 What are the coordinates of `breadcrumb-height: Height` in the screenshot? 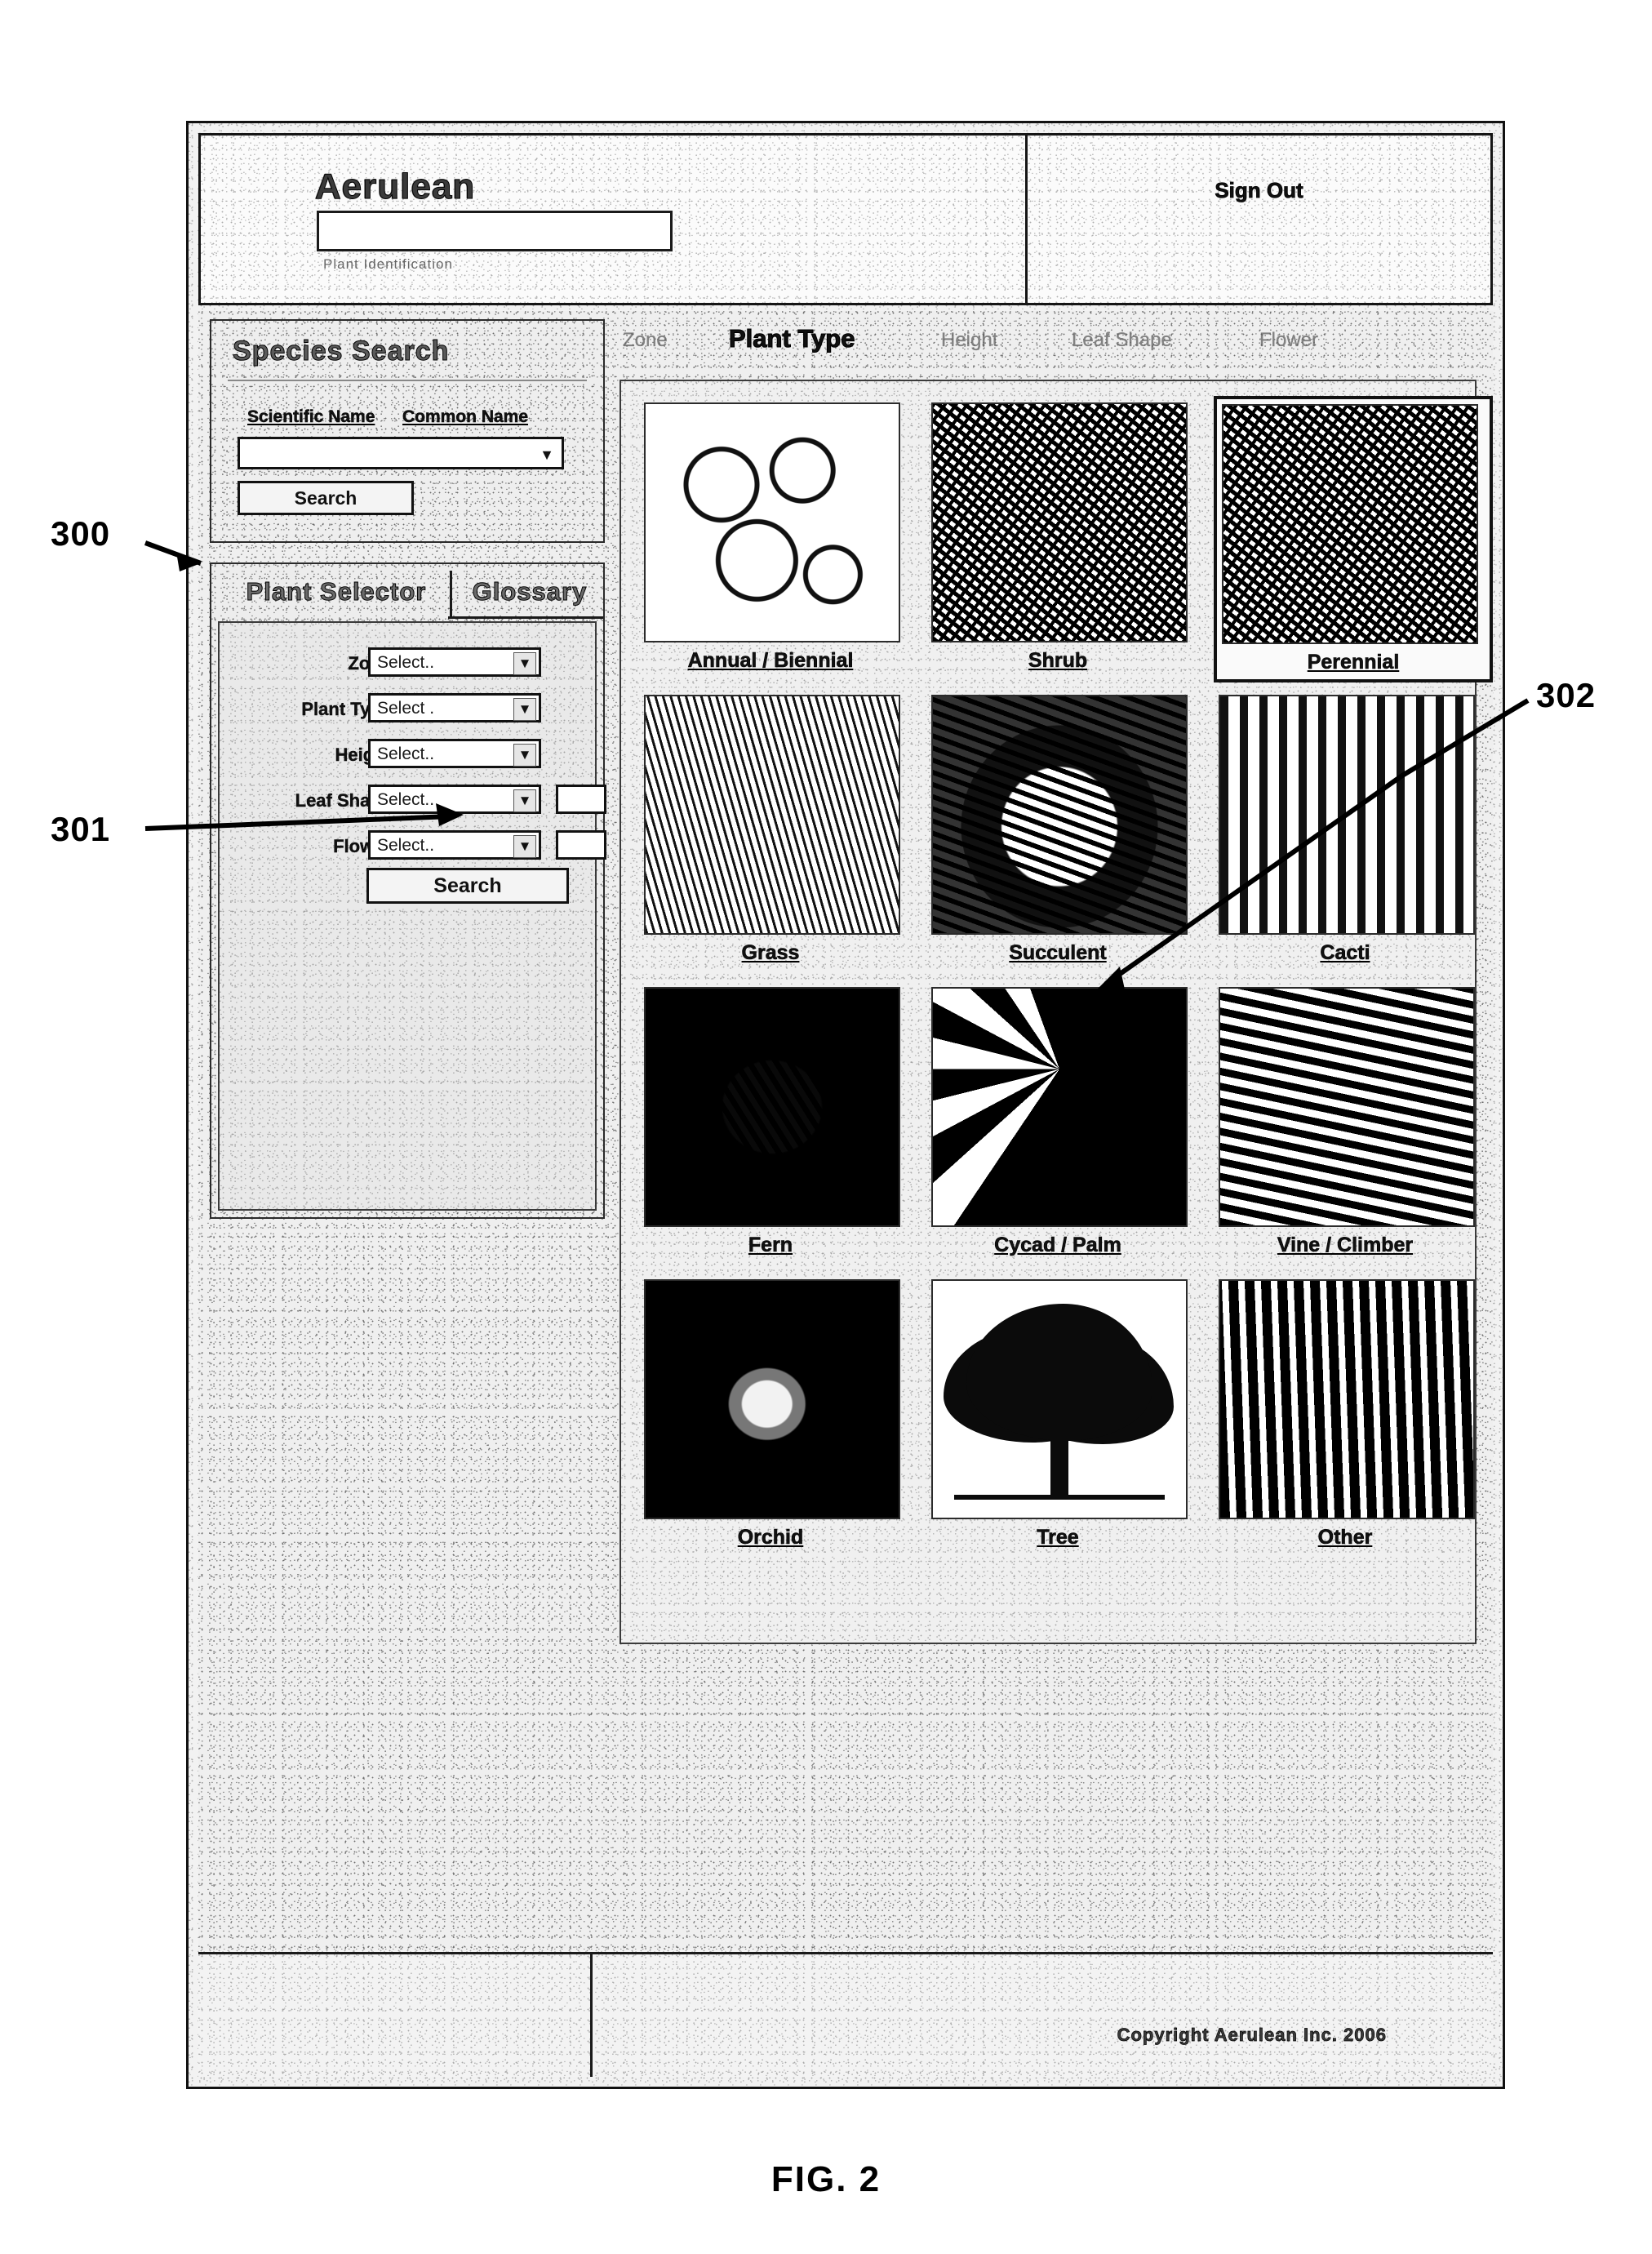 It's located at (969, 341).